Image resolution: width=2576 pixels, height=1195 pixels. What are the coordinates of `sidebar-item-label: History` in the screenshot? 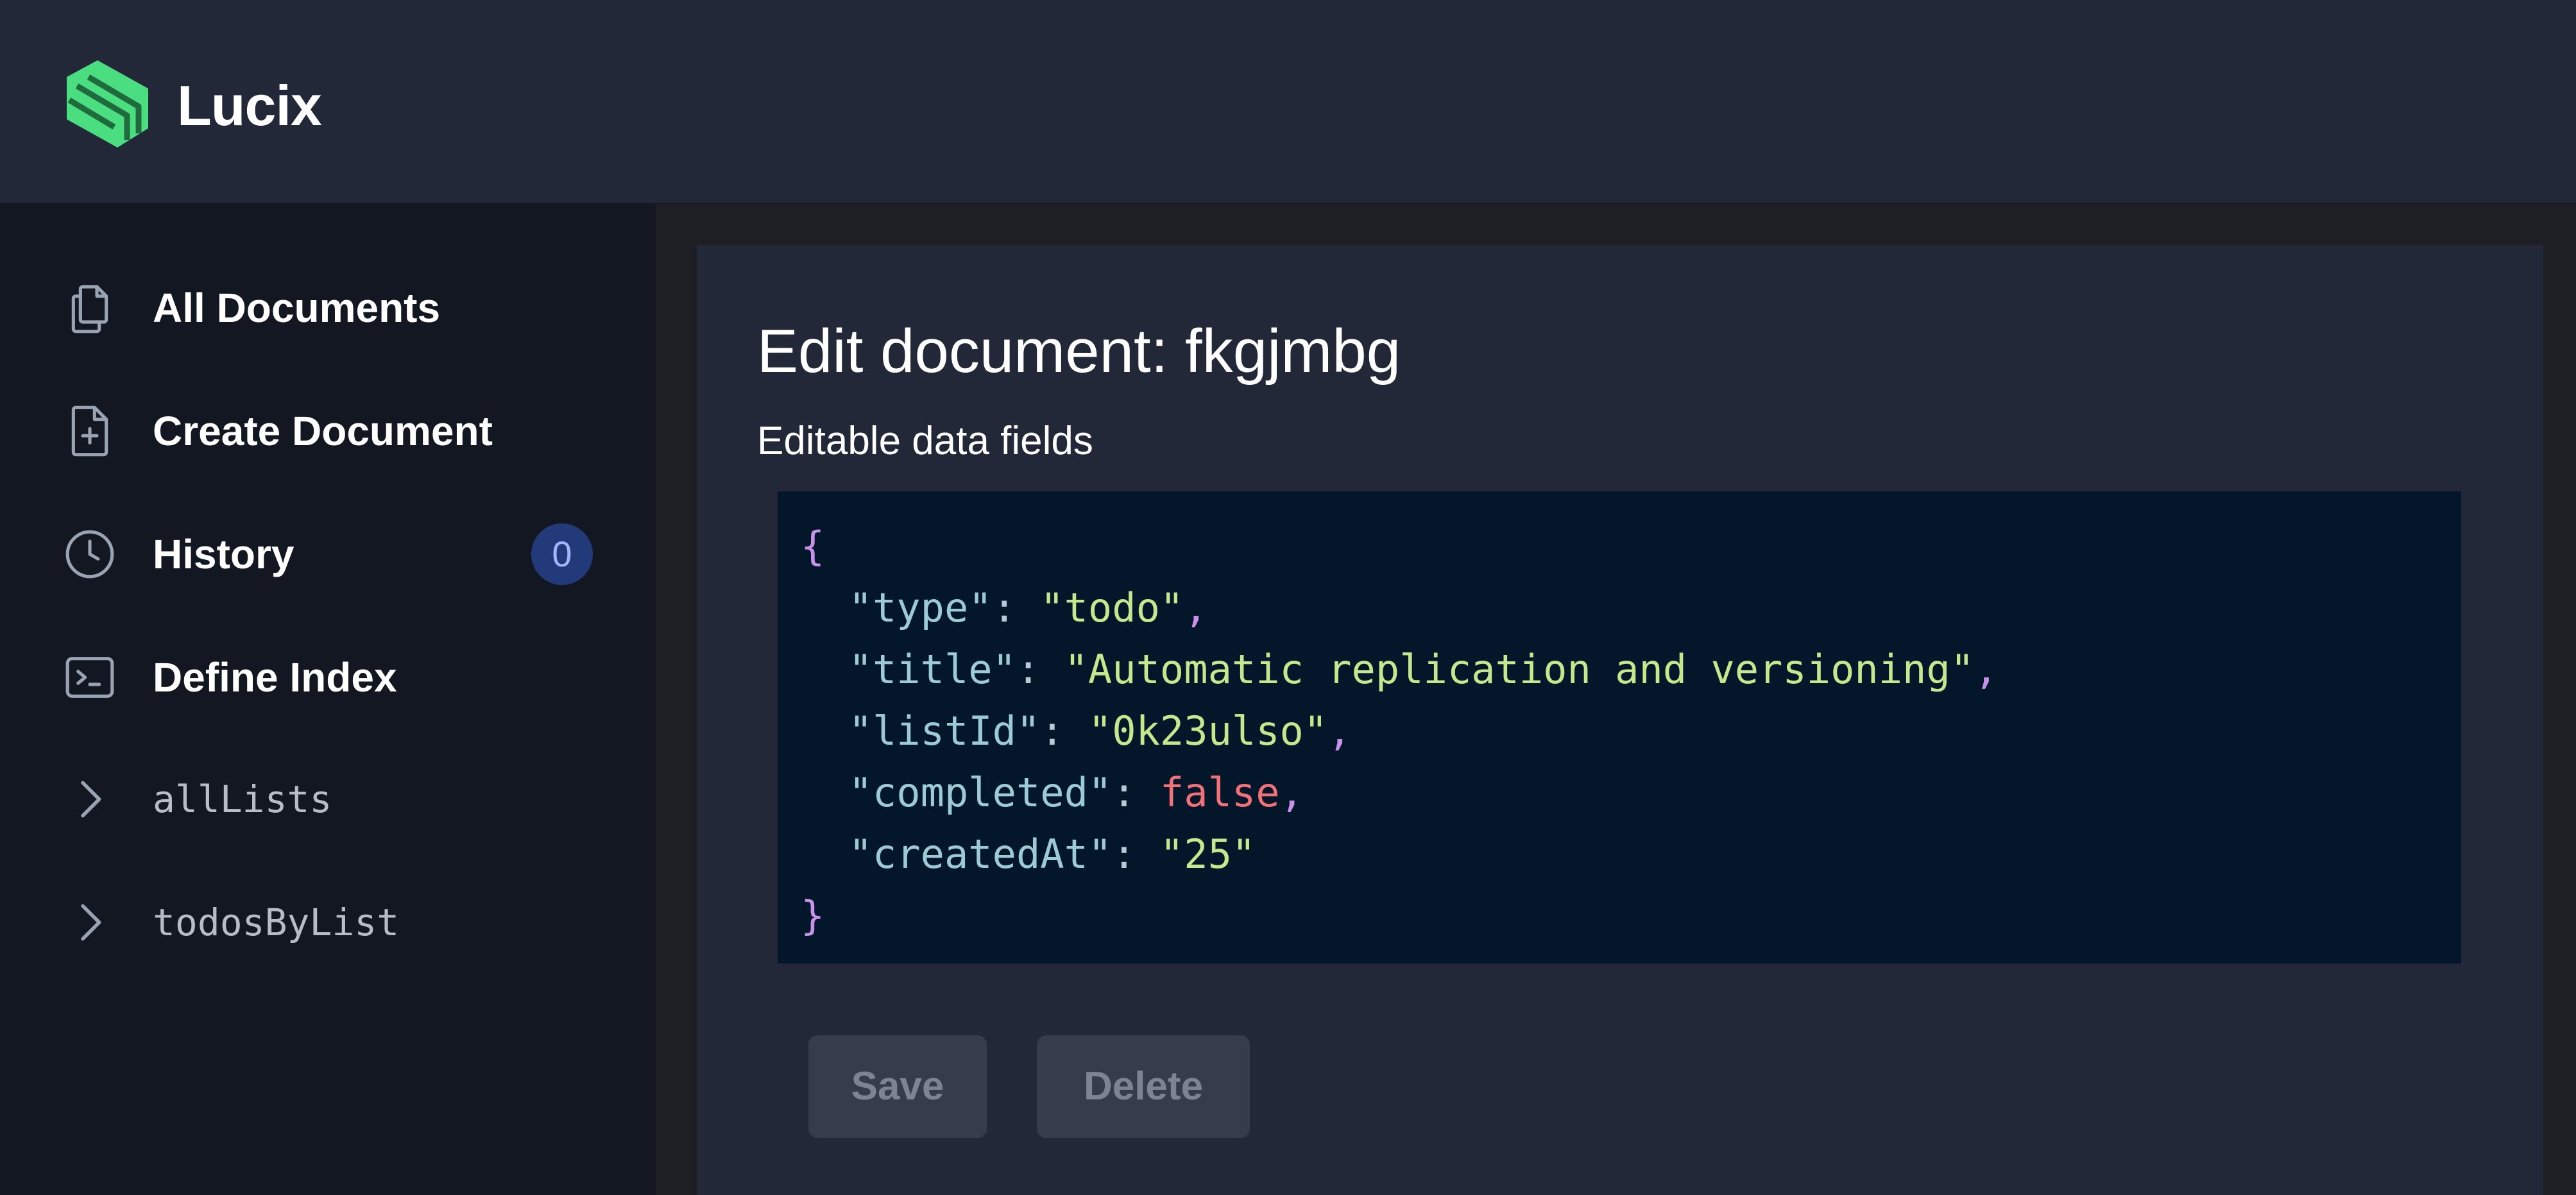 It's located at (223, 554).